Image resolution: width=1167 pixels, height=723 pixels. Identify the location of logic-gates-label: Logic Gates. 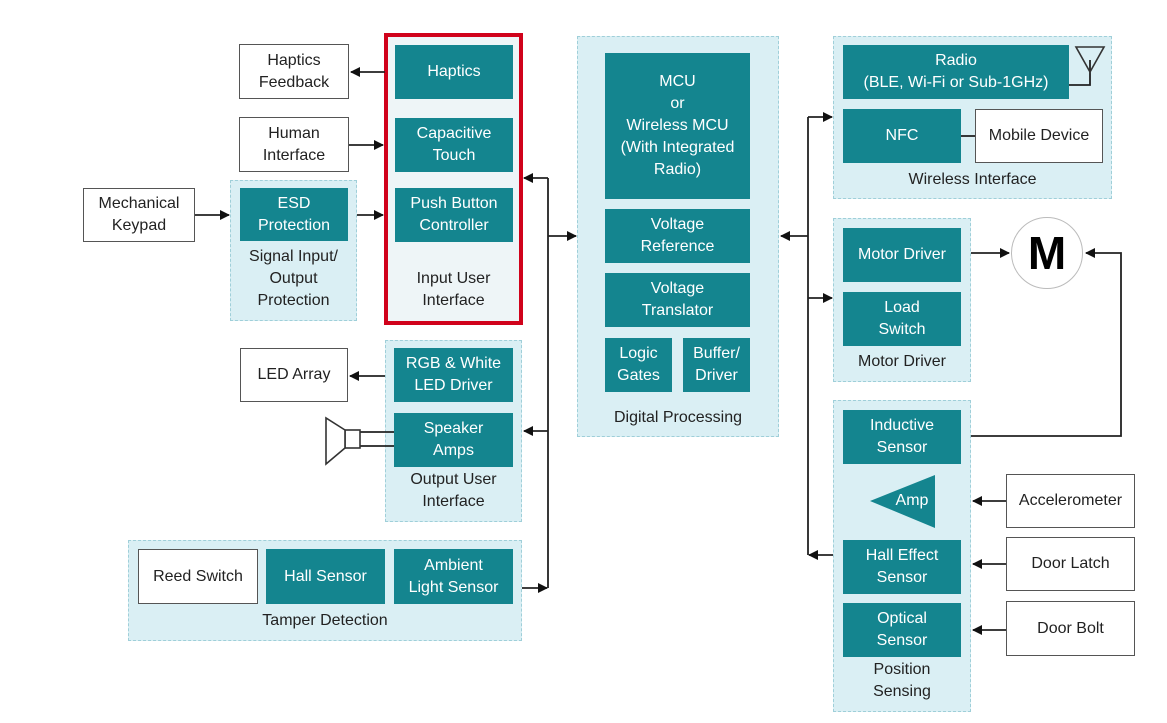
(638, 364).